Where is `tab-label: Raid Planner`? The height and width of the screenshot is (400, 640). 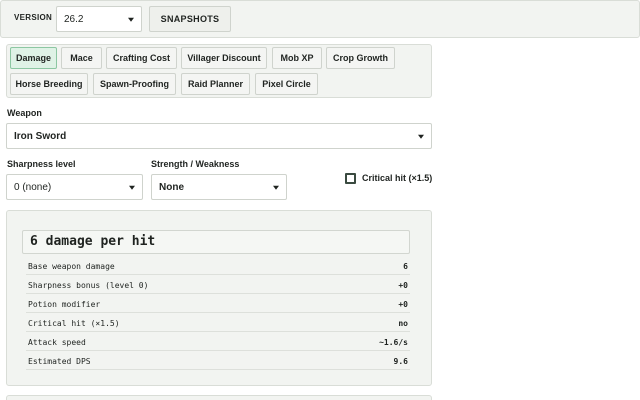
tab-label: Raid Planner is located at coordinates (215, 84).